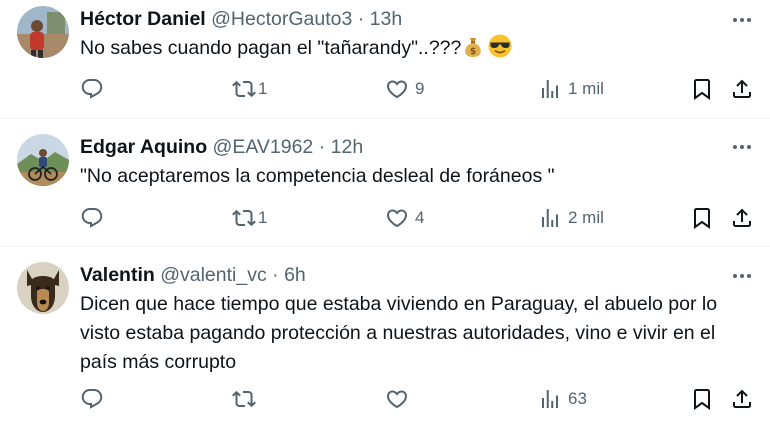  What do you see at coordinates (420, 217) in the screenshot?
I see `like-count: 4` at bounding box center [420, 217].